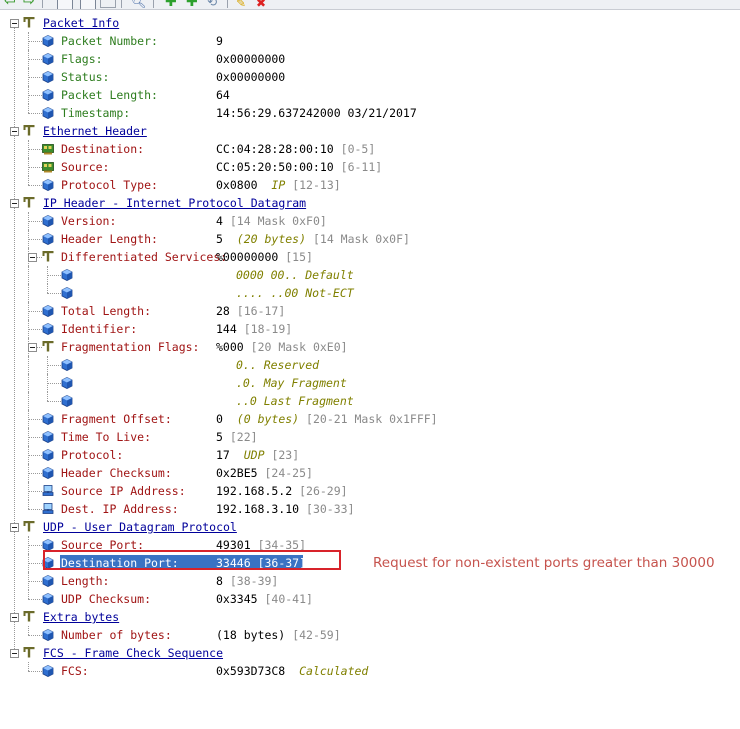 The image size is (740, 729). I want to click on field-row-timestamp: Timestamp: 14:56:29.637242000 03/21/2017, so click(370, 113).